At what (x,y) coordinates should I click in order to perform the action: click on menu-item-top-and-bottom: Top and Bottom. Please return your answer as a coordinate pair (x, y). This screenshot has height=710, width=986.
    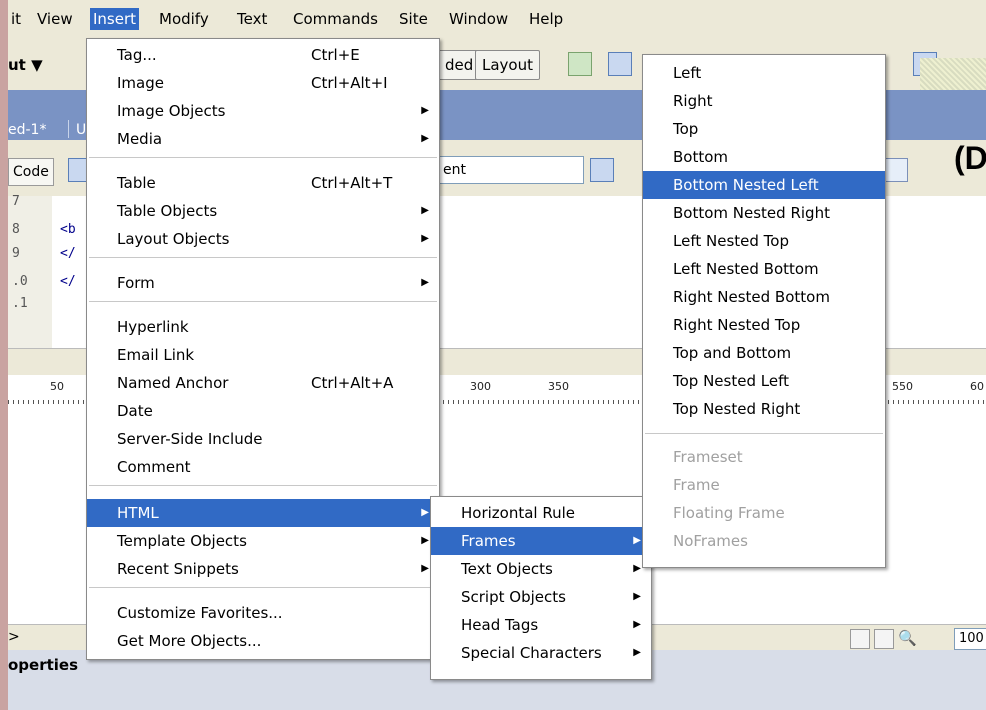
    Looking at the image, I should click on (764, 353).